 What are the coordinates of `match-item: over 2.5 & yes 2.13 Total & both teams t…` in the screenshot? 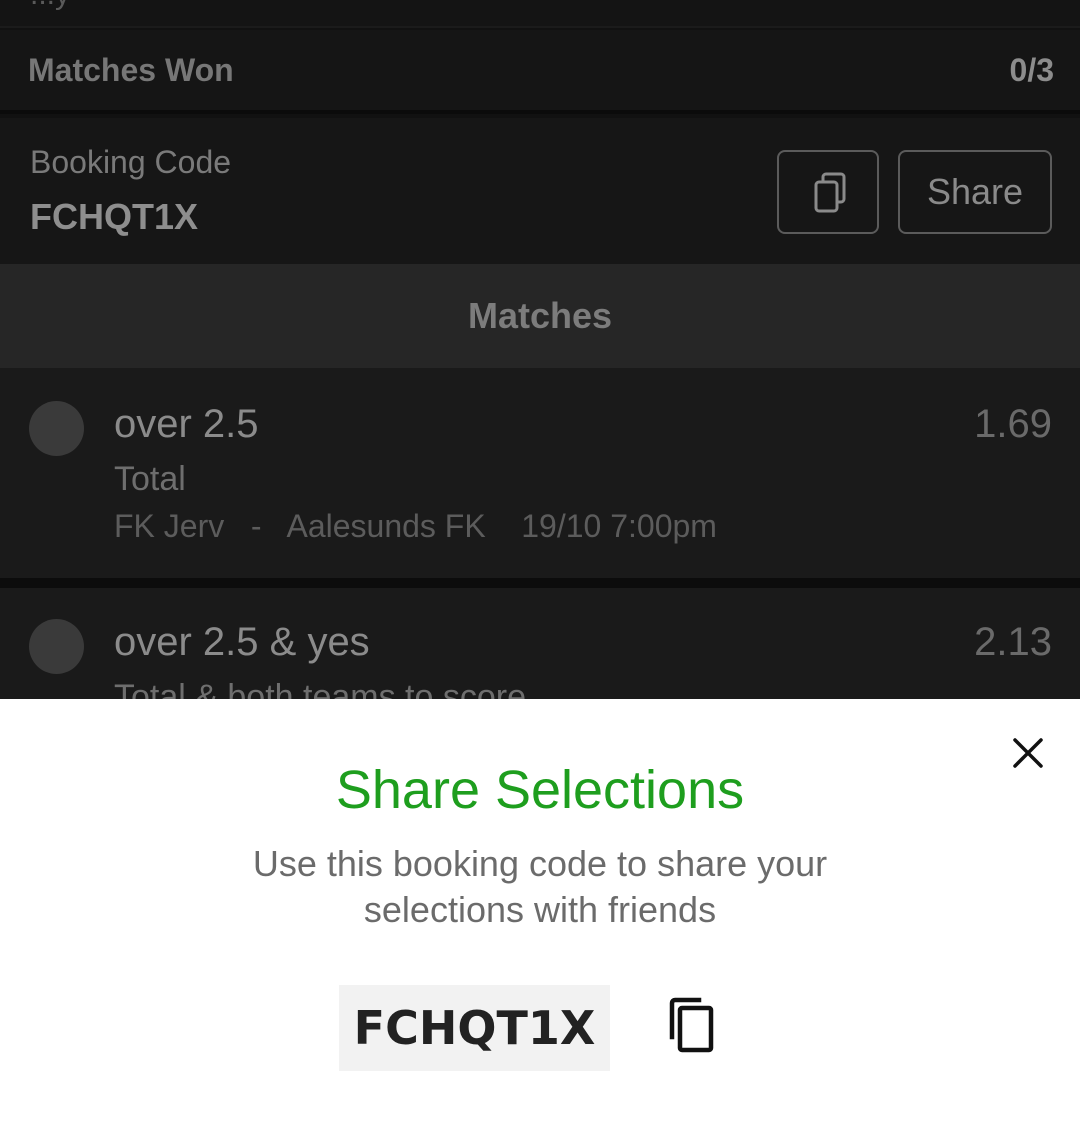 It's located at (540, 643).